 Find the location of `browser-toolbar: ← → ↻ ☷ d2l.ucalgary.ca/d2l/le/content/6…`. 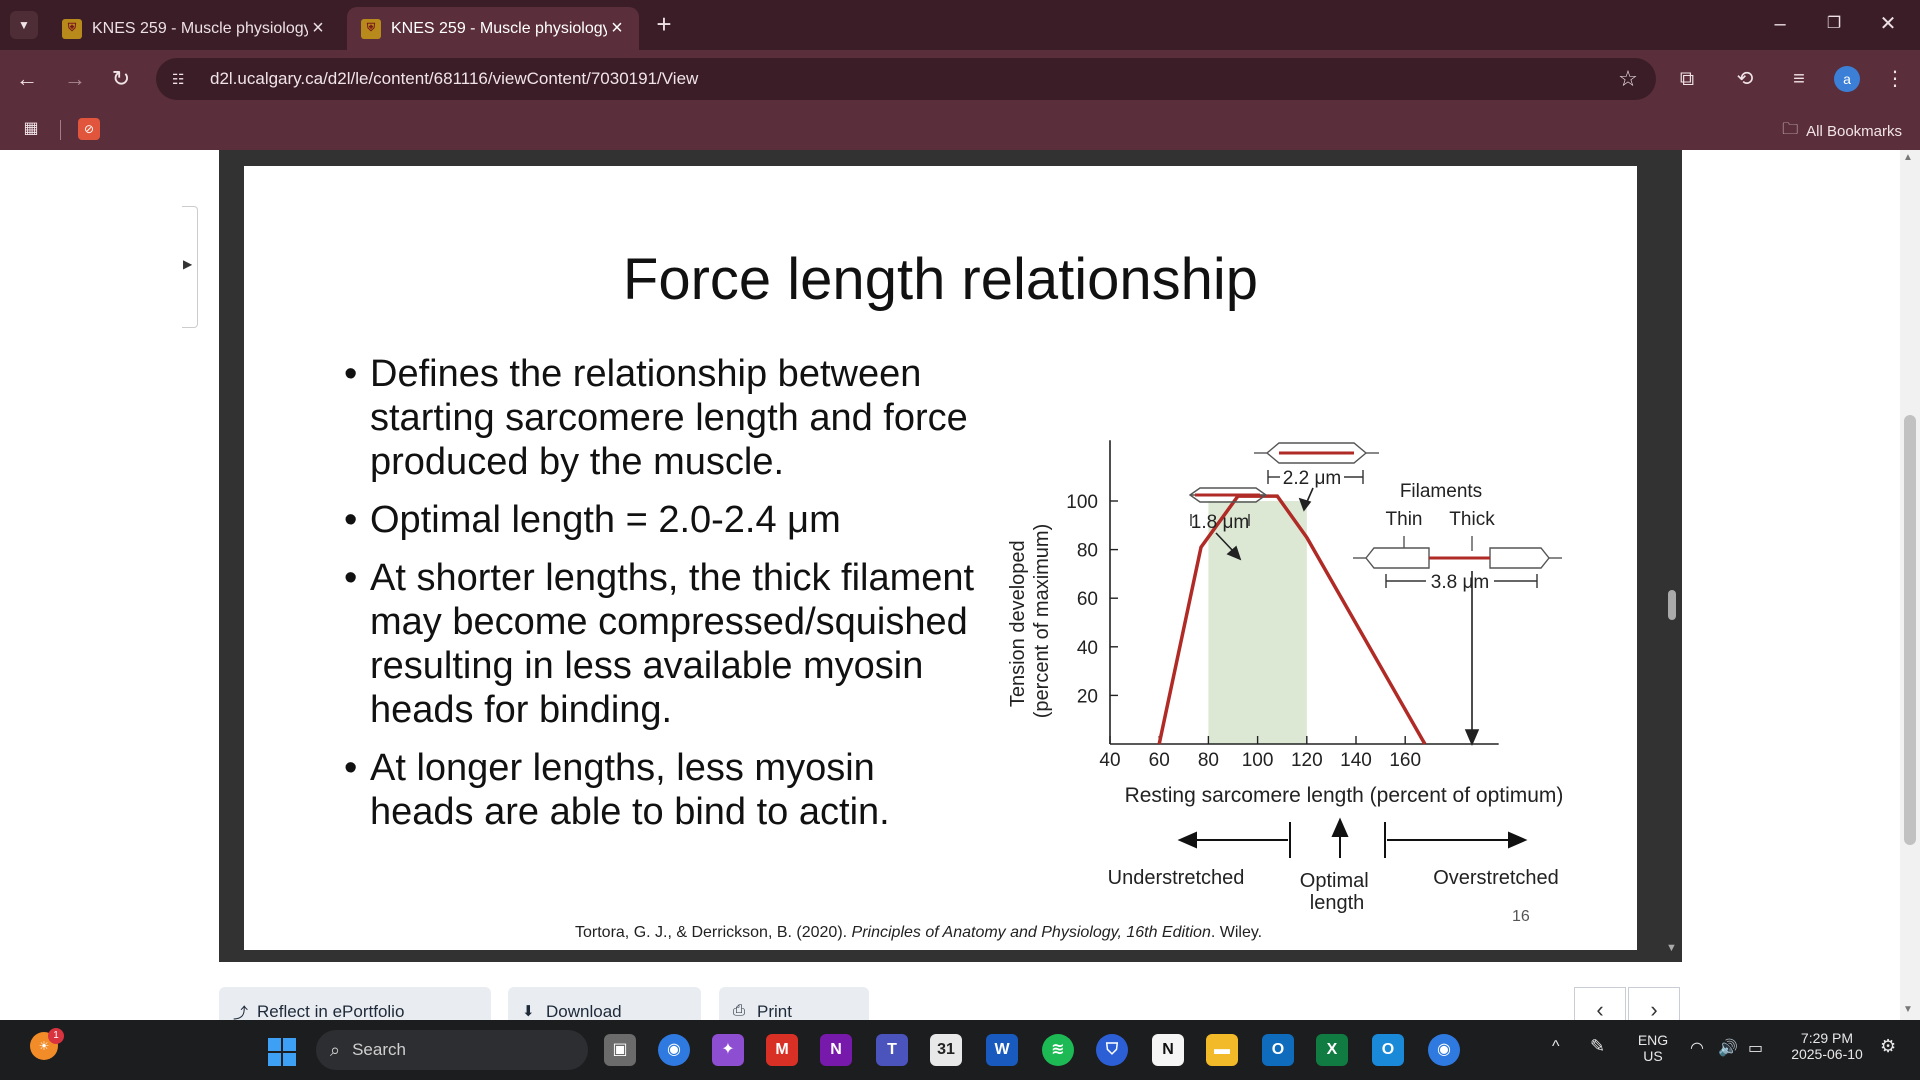

browser-toolbar: ← → ↻ ☷ d2l.ucalgary.ca/d2l/le/content/6… is located at coordinates (960, 79).